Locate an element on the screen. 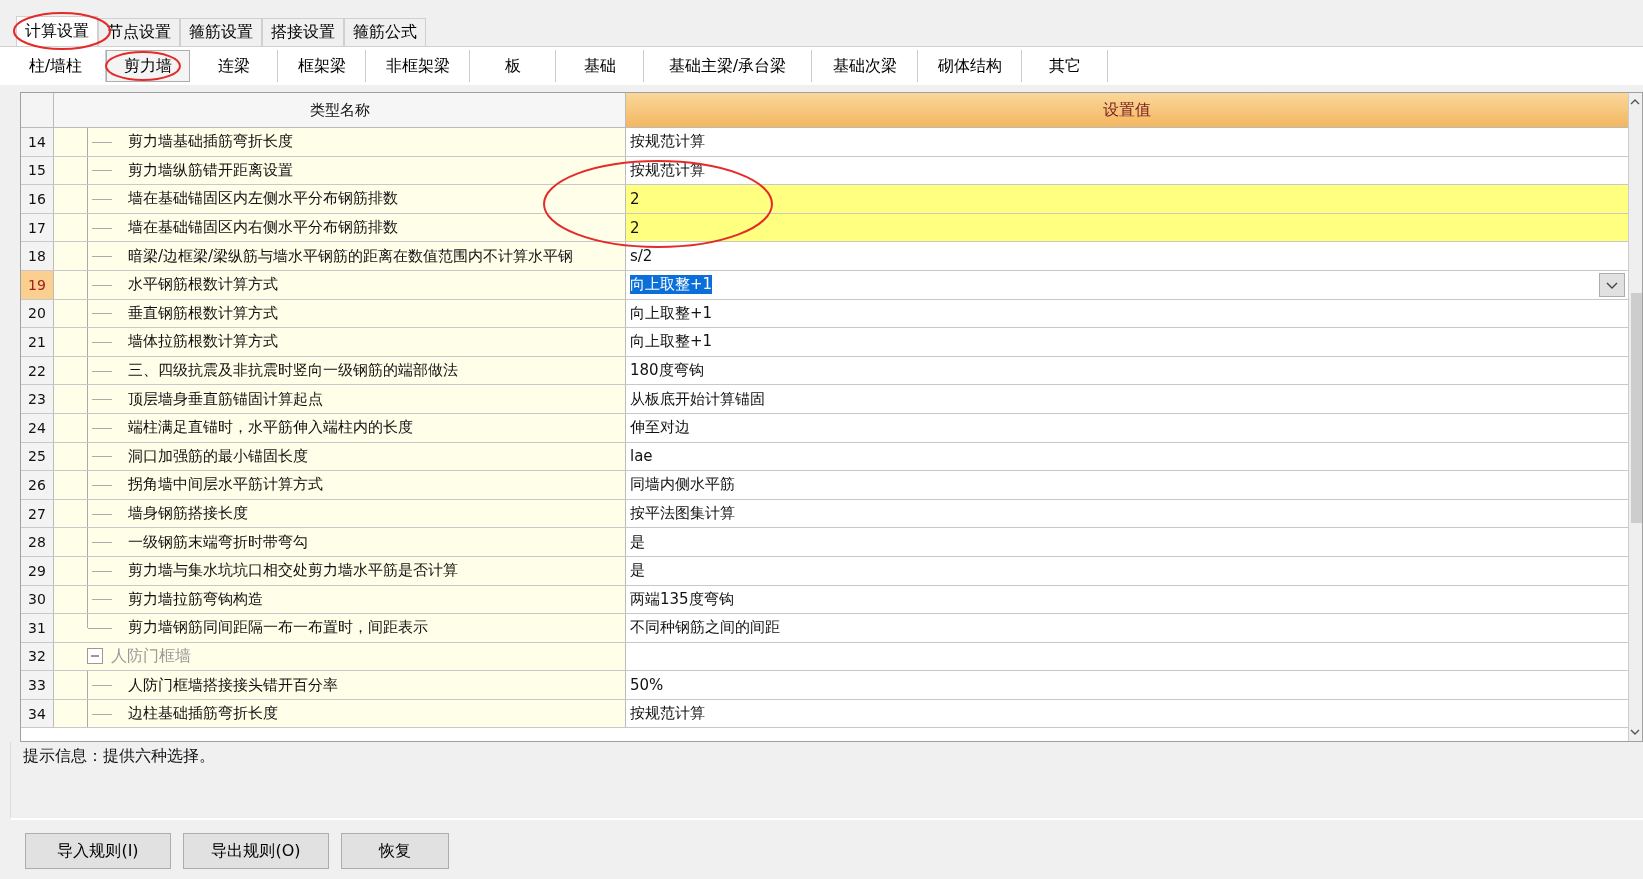  category-tab: 其它 is located at coordinates (1065, 66).